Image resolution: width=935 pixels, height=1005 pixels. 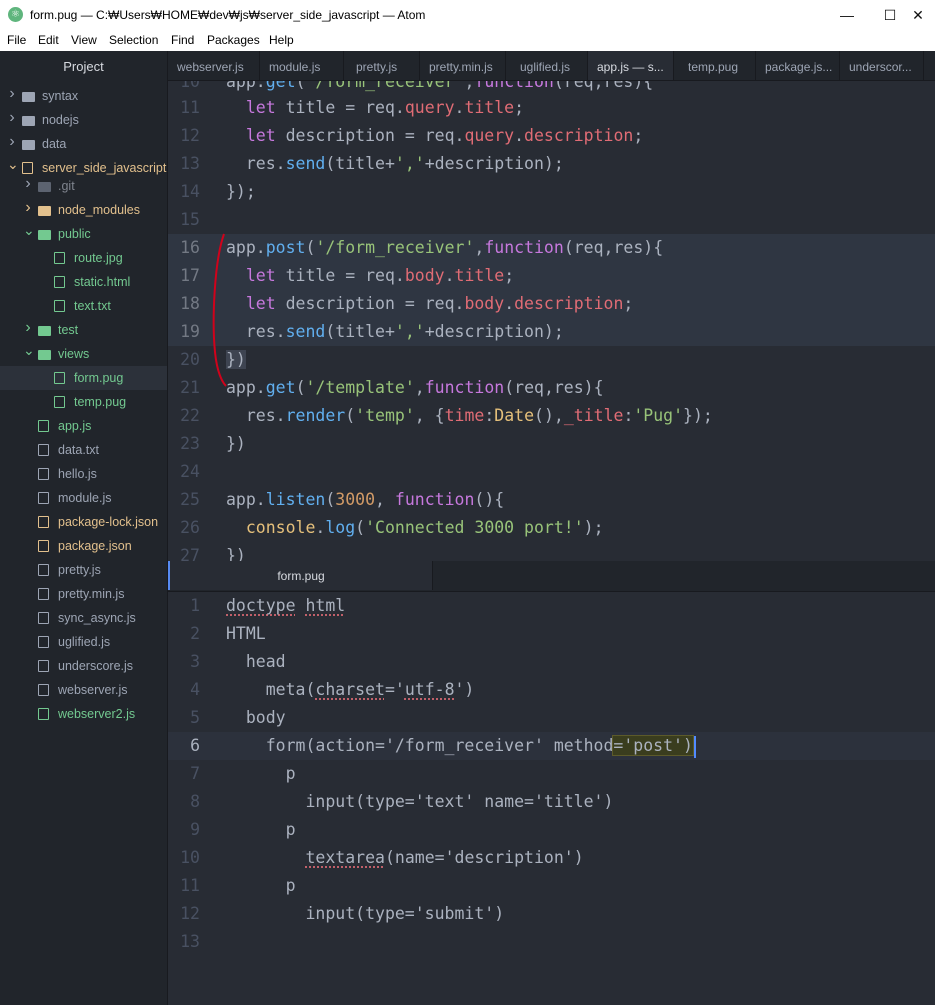 I want to click on tree-item: uglified.js, so click(x=83, y=642).